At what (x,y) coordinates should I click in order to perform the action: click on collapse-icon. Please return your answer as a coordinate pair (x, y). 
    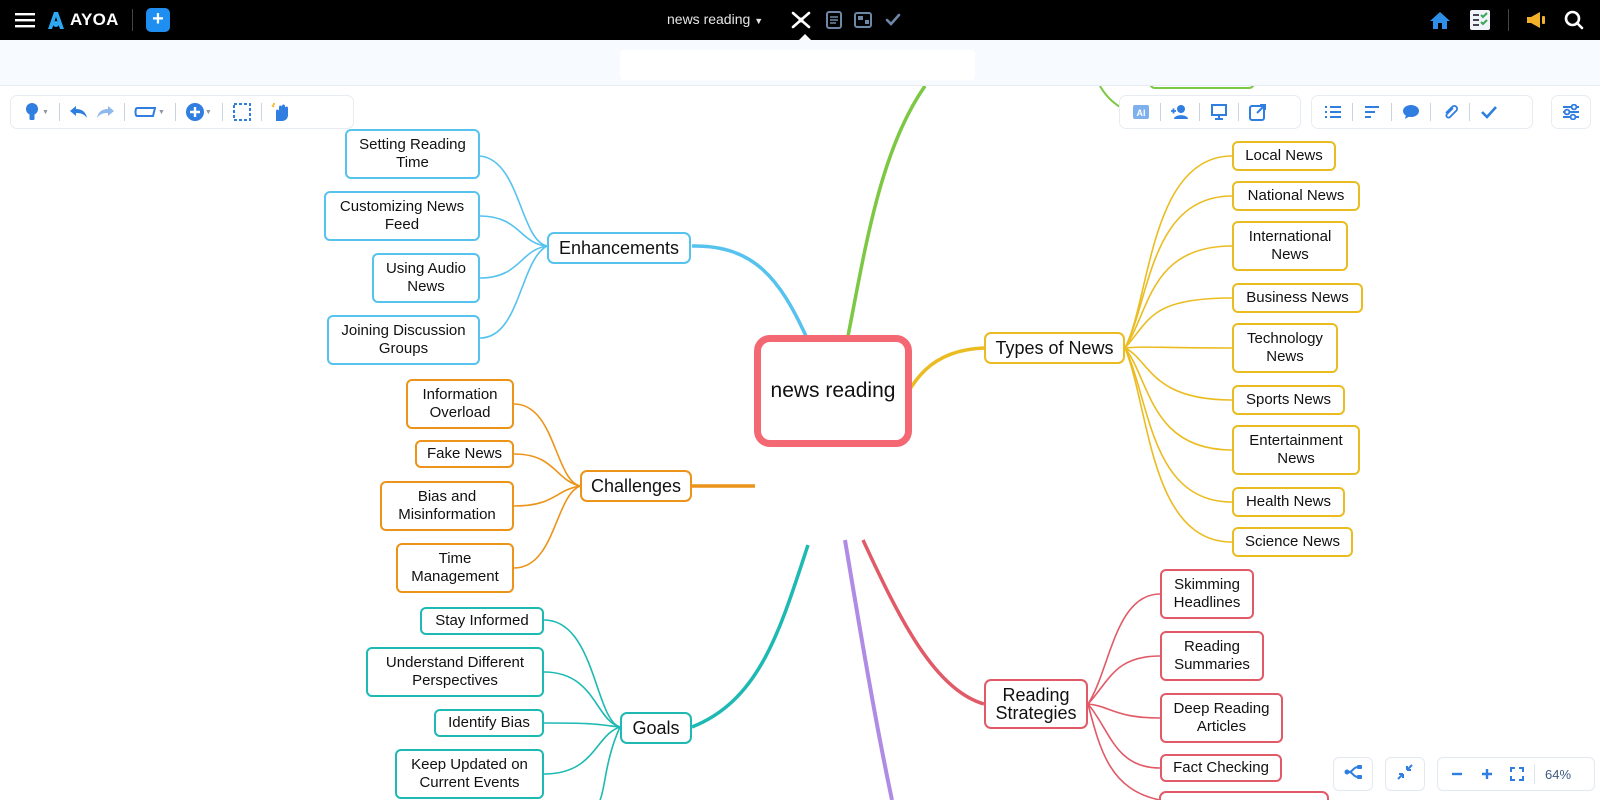
    Looking at the image, I should click on (1405, 774).